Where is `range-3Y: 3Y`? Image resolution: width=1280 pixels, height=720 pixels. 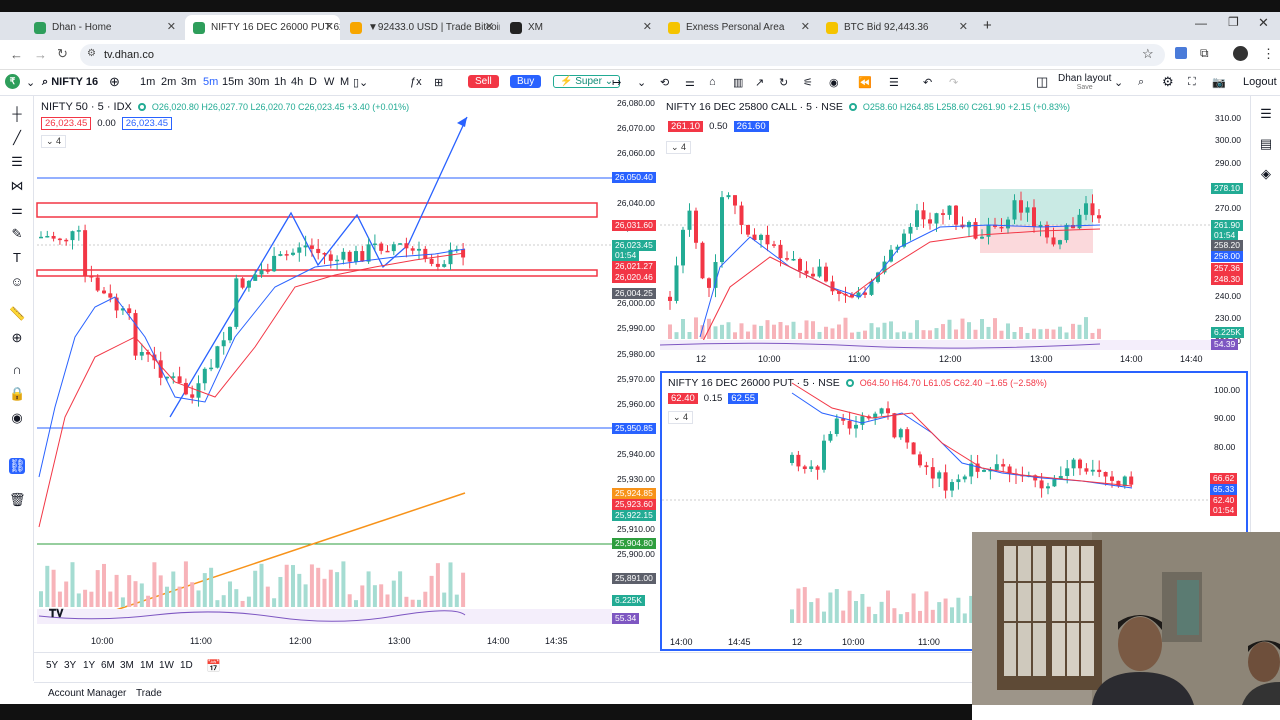 range-3Y: 3Y is located at coordinates (70, 665).